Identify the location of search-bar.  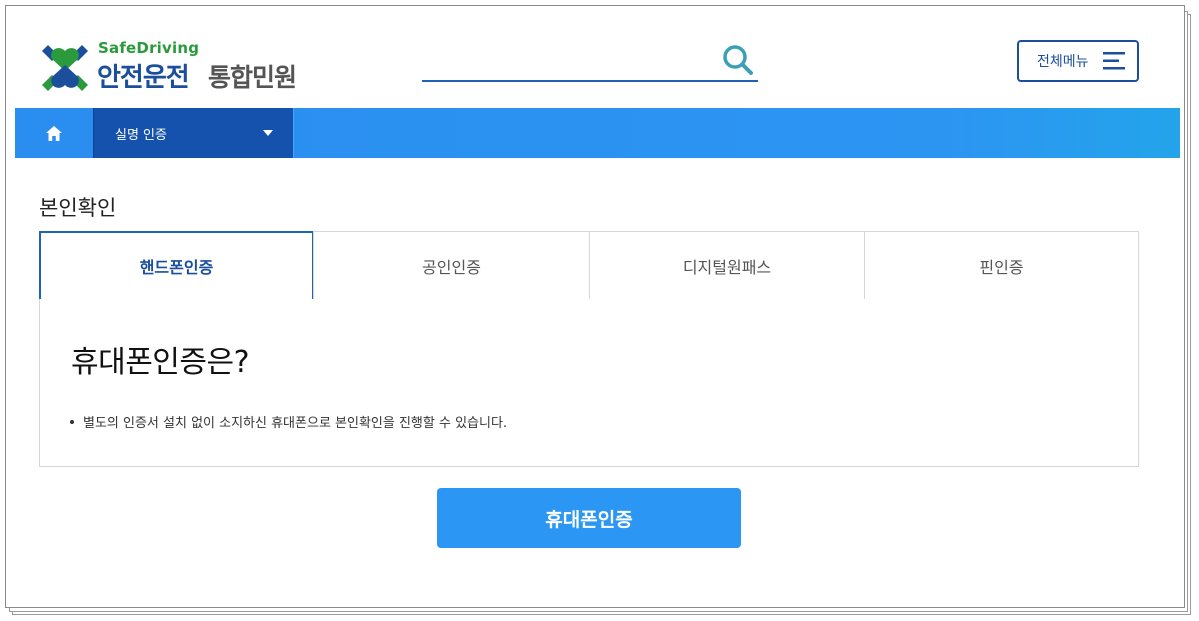
(590, 62).